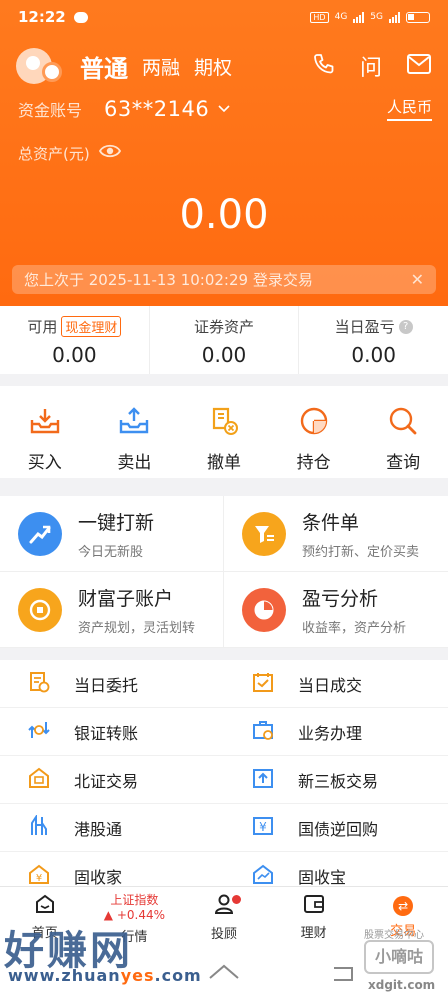  Describe the element at coordinates (40, 533) in the screenshot. I see `ipo-icon` at that location.